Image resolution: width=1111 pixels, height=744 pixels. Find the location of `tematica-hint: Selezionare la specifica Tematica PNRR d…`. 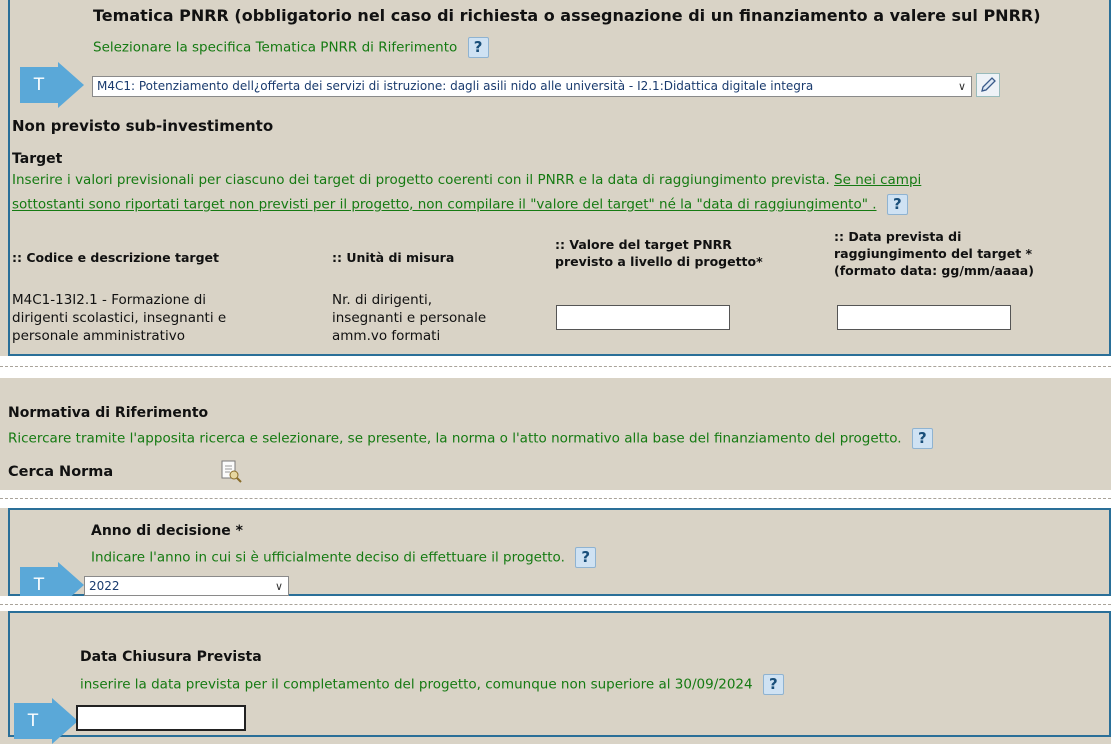

tematica-hint: Selezionare la specifica Tematica PNRR d… is located at coordinates (291, 47).